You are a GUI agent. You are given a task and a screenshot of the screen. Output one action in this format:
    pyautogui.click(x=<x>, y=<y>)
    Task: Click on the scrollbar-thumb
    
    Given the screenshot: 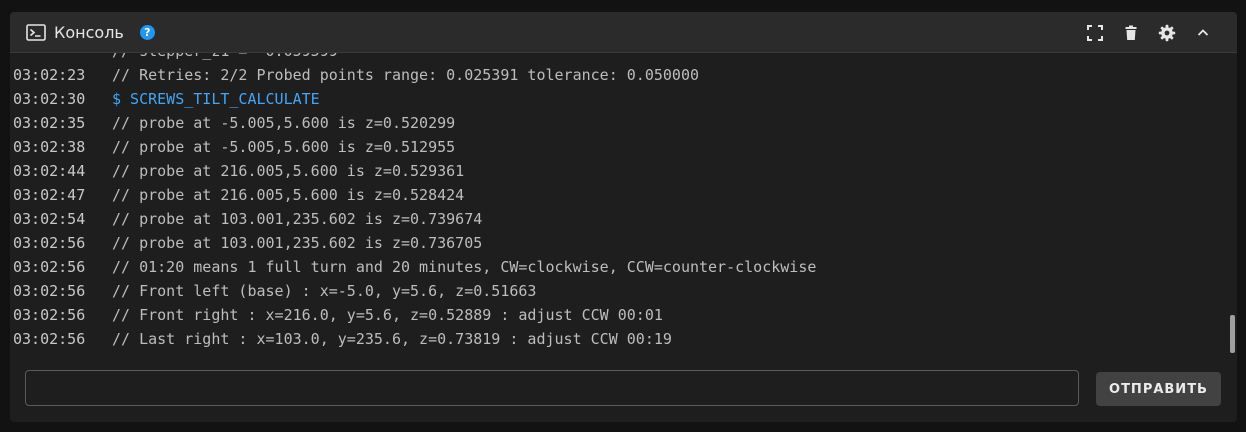 What is the action you would take?
    pyautogui.click(x=1232, y=334)
    